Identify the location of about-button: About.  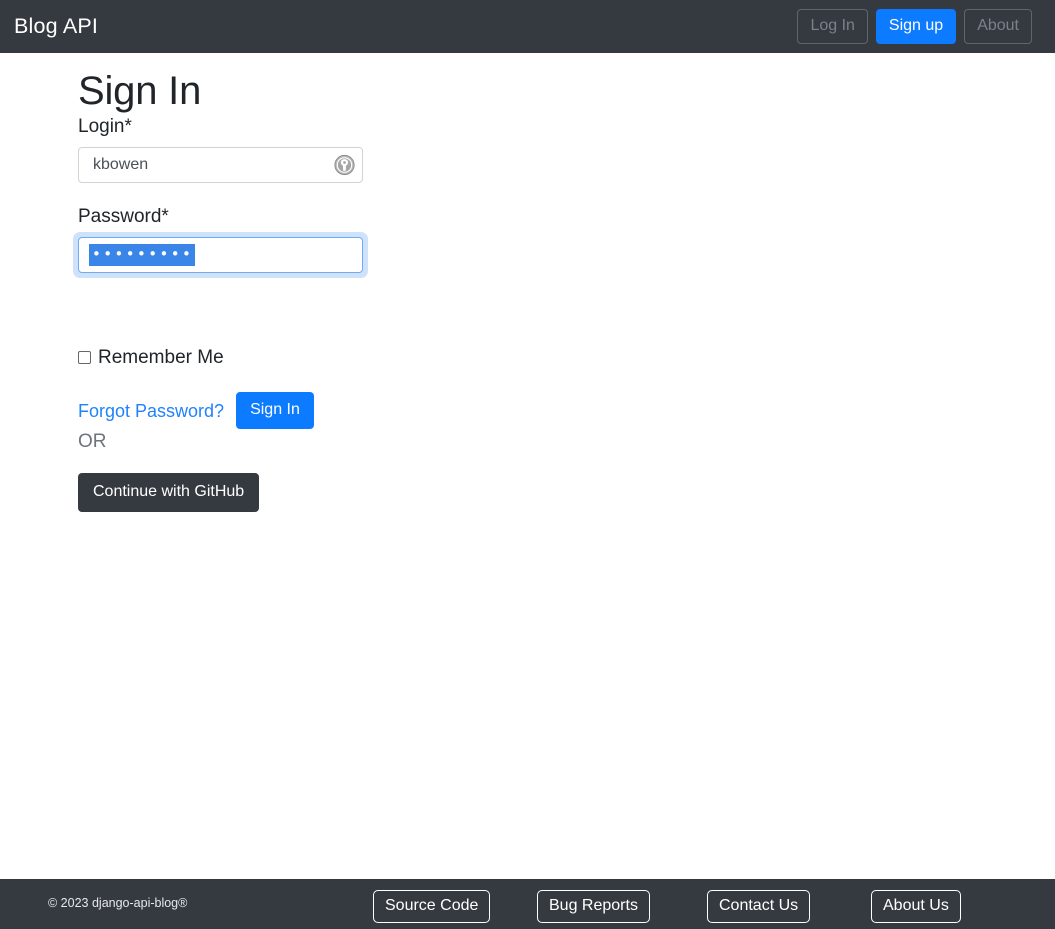
(998, 26).